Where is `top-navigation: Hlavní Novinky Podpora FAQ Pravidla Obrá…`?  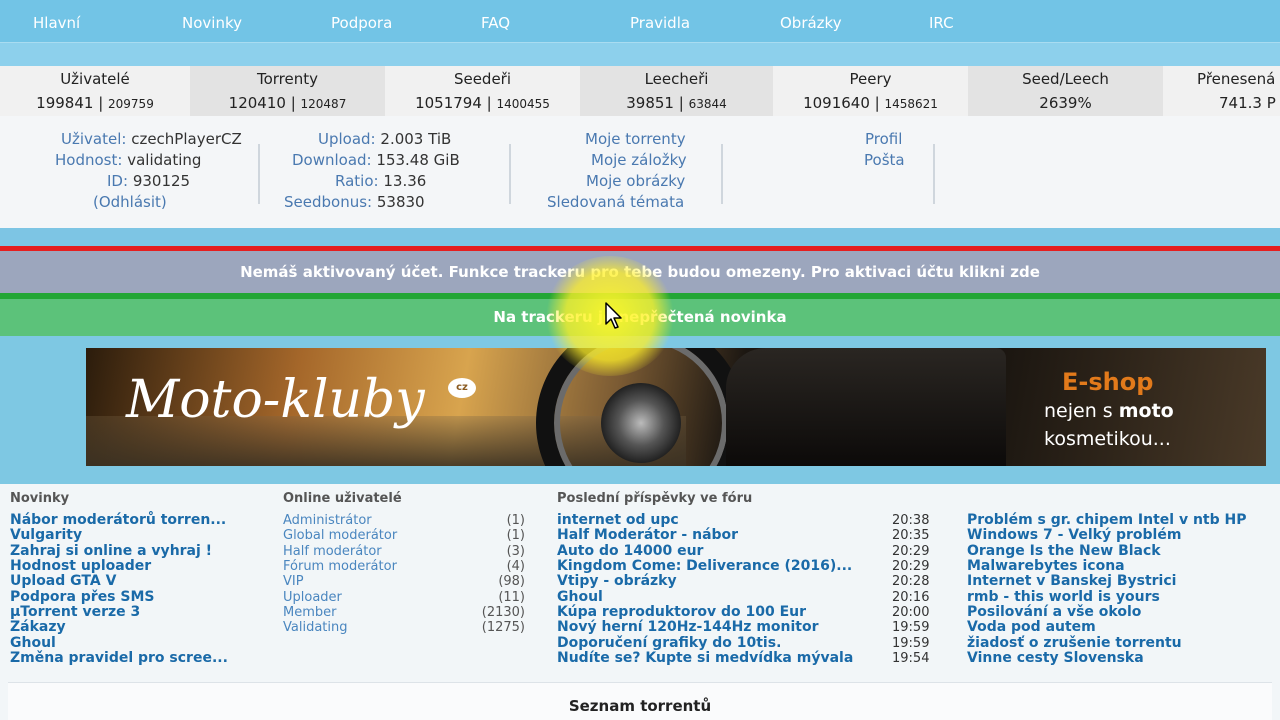 top-navigation: Hlavní Novinky Podpora FAQ Pravidla Obrá… is located at coordinates (640, 21).